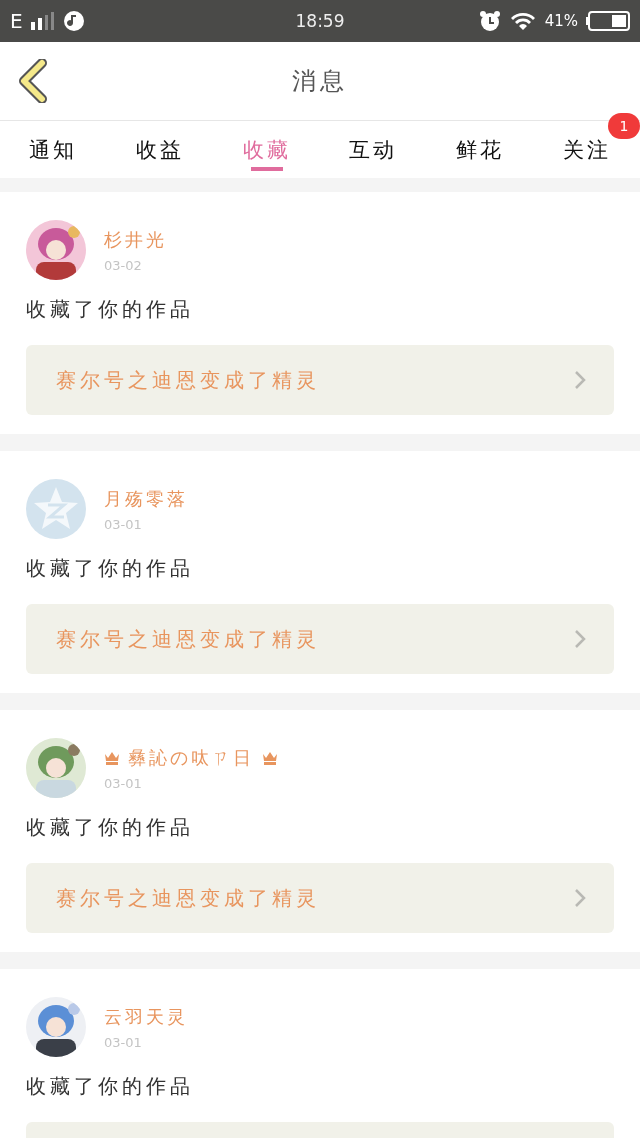 Image resolution: width=640 pixels, height=1138 pixels. Describe the element at coordinates (489, 21) in the screenshot. I see `alarm-icon` at that location.